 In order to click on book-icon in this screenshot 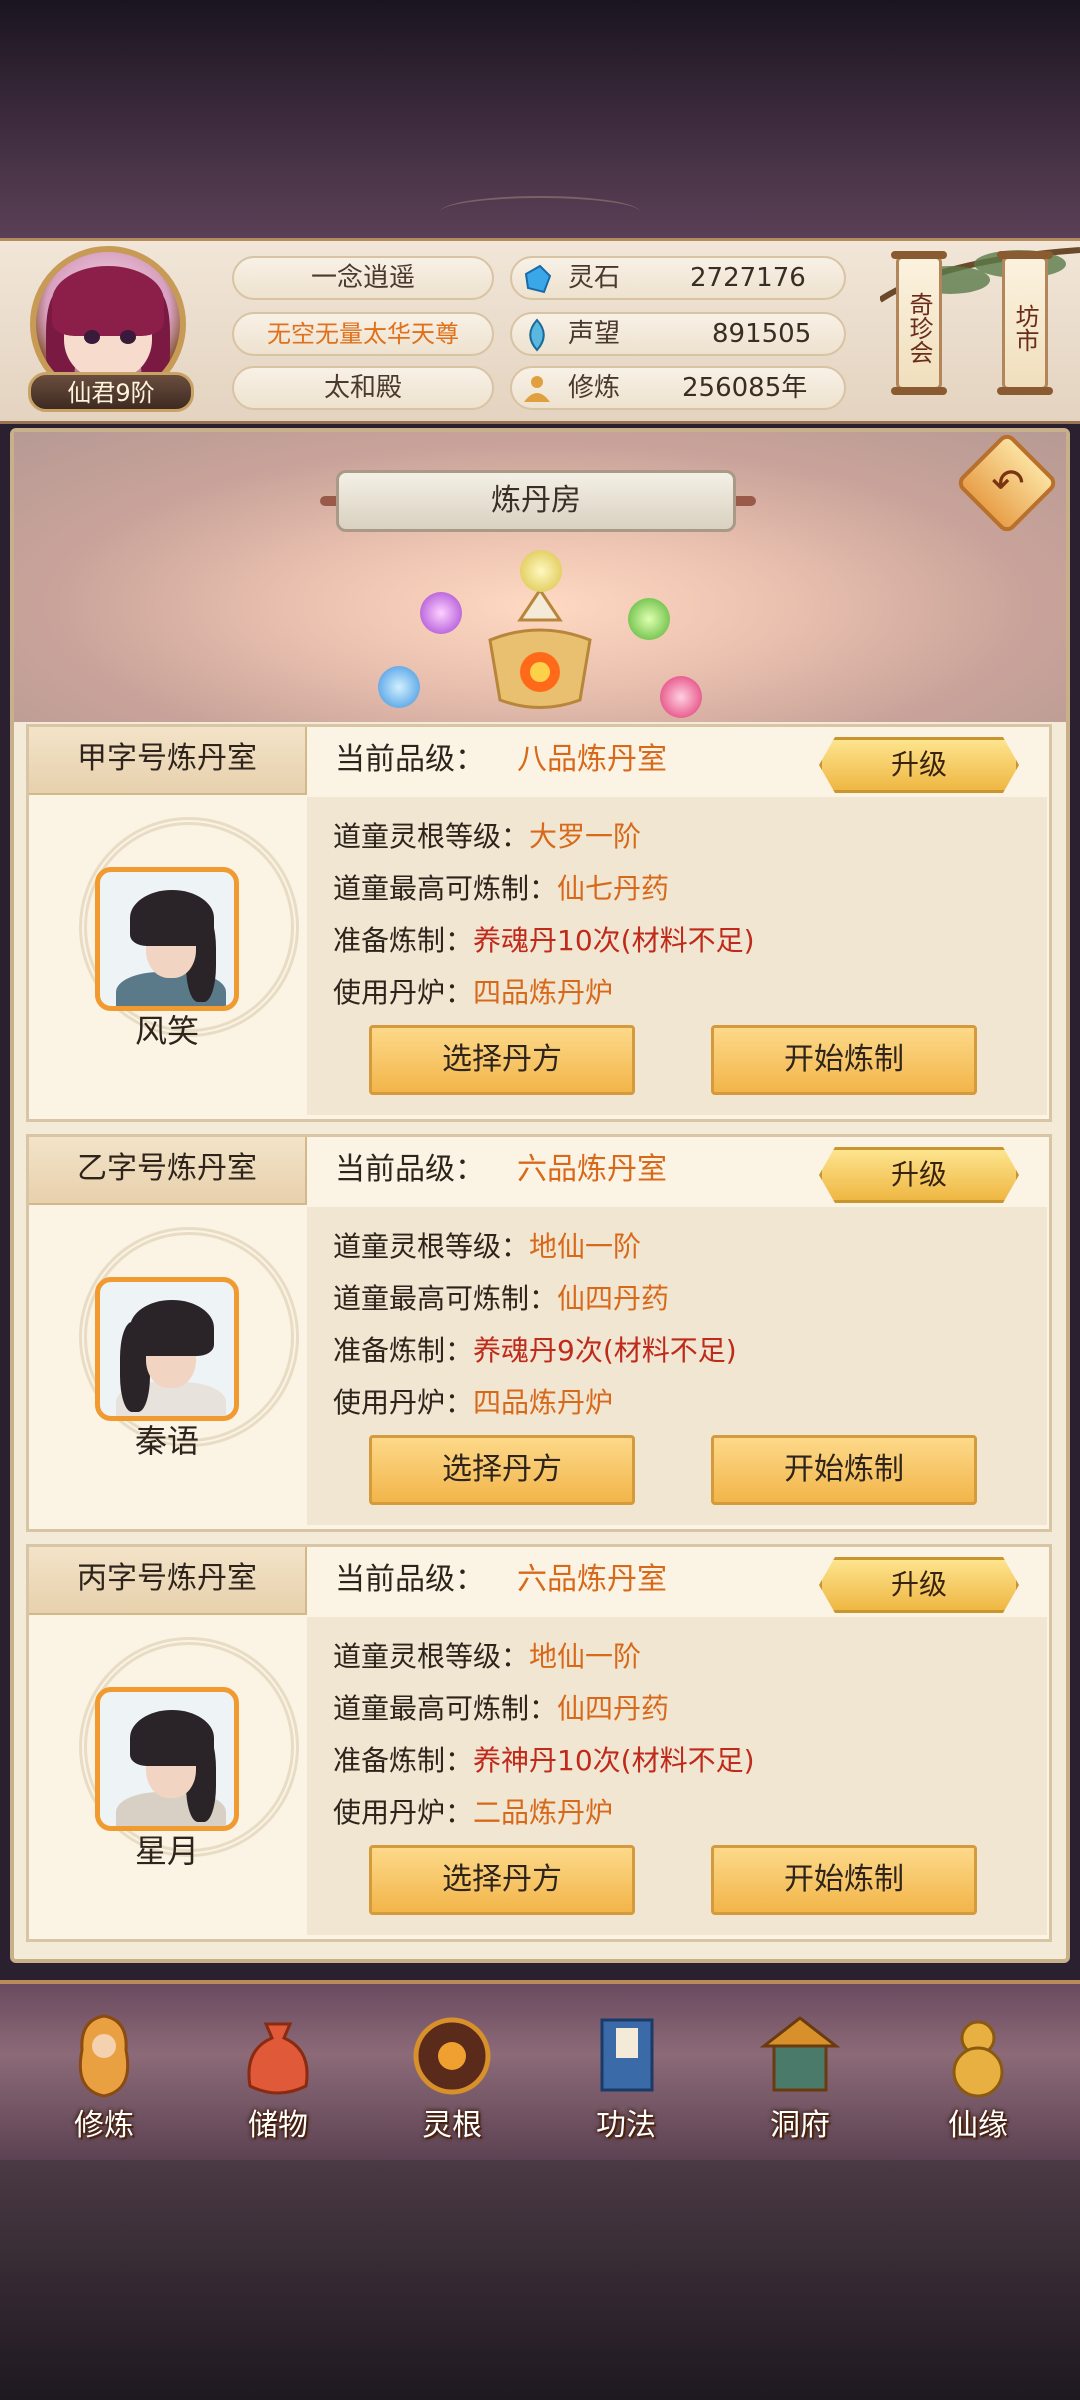, I will do `click(627, 2055)`.